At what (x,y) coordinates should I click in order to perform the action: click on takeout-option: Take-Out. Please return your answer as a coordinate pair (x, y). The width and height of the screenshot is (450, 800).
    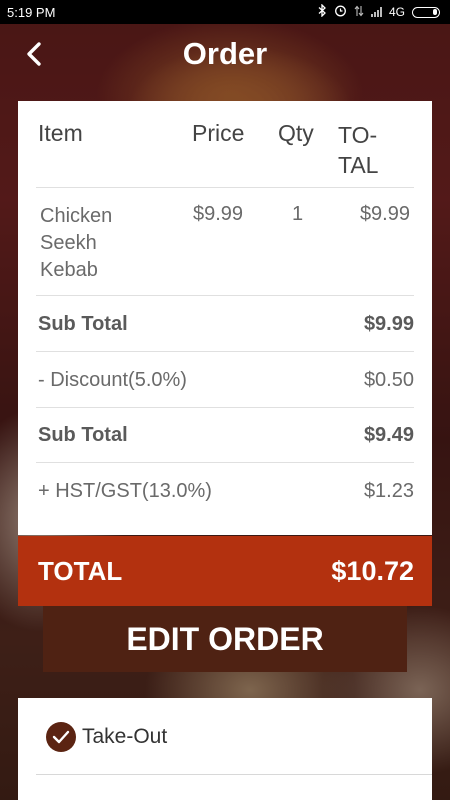
    Looking at the image, I should click on (106, 737).